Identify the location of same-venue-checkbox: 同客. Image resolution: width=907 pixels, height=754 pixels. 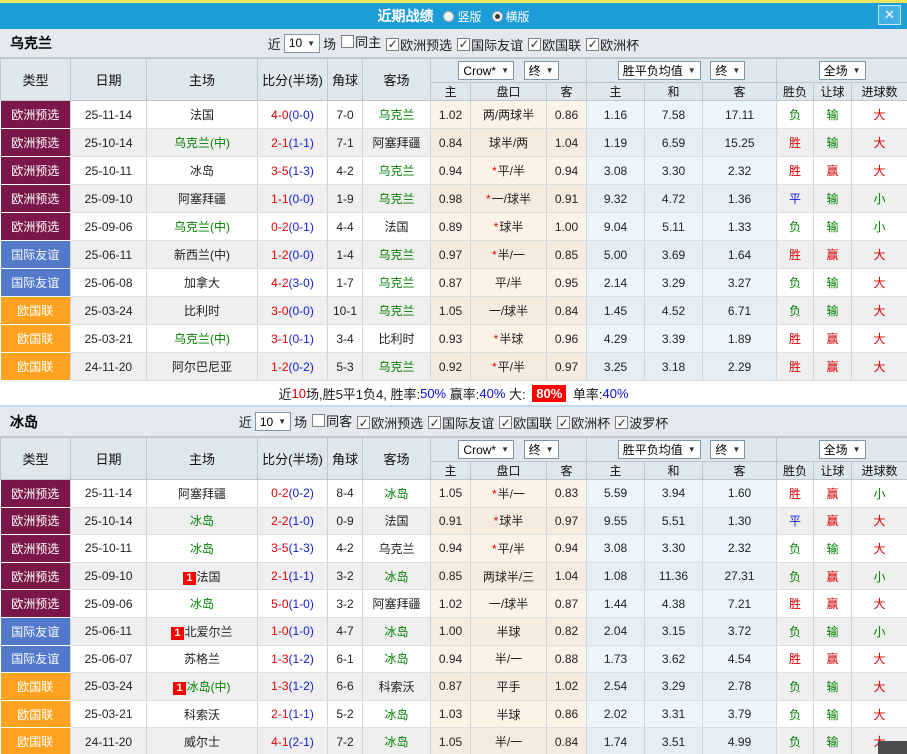
(332, 420).